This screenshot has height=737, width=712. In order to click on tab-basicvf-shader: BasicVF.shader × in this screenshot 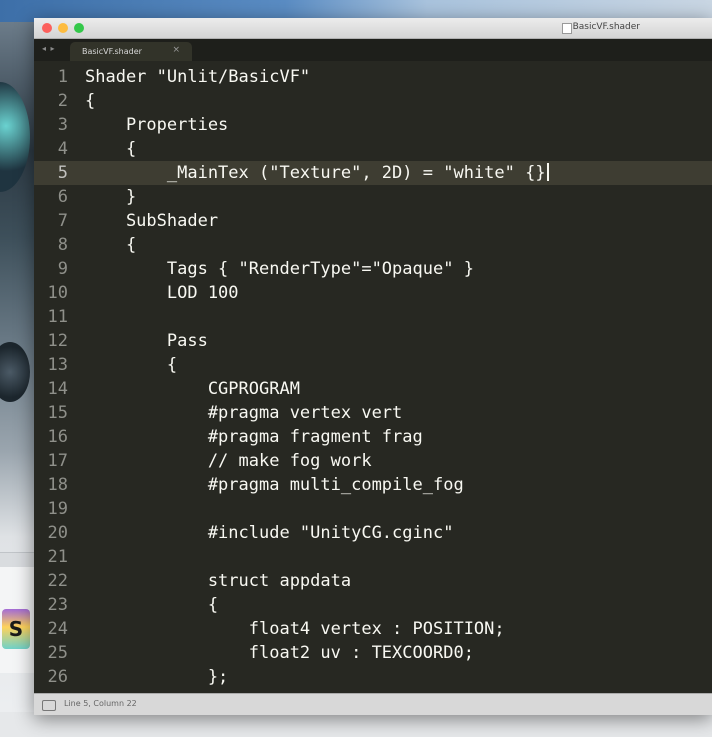, I will do `click(131, 51)`.